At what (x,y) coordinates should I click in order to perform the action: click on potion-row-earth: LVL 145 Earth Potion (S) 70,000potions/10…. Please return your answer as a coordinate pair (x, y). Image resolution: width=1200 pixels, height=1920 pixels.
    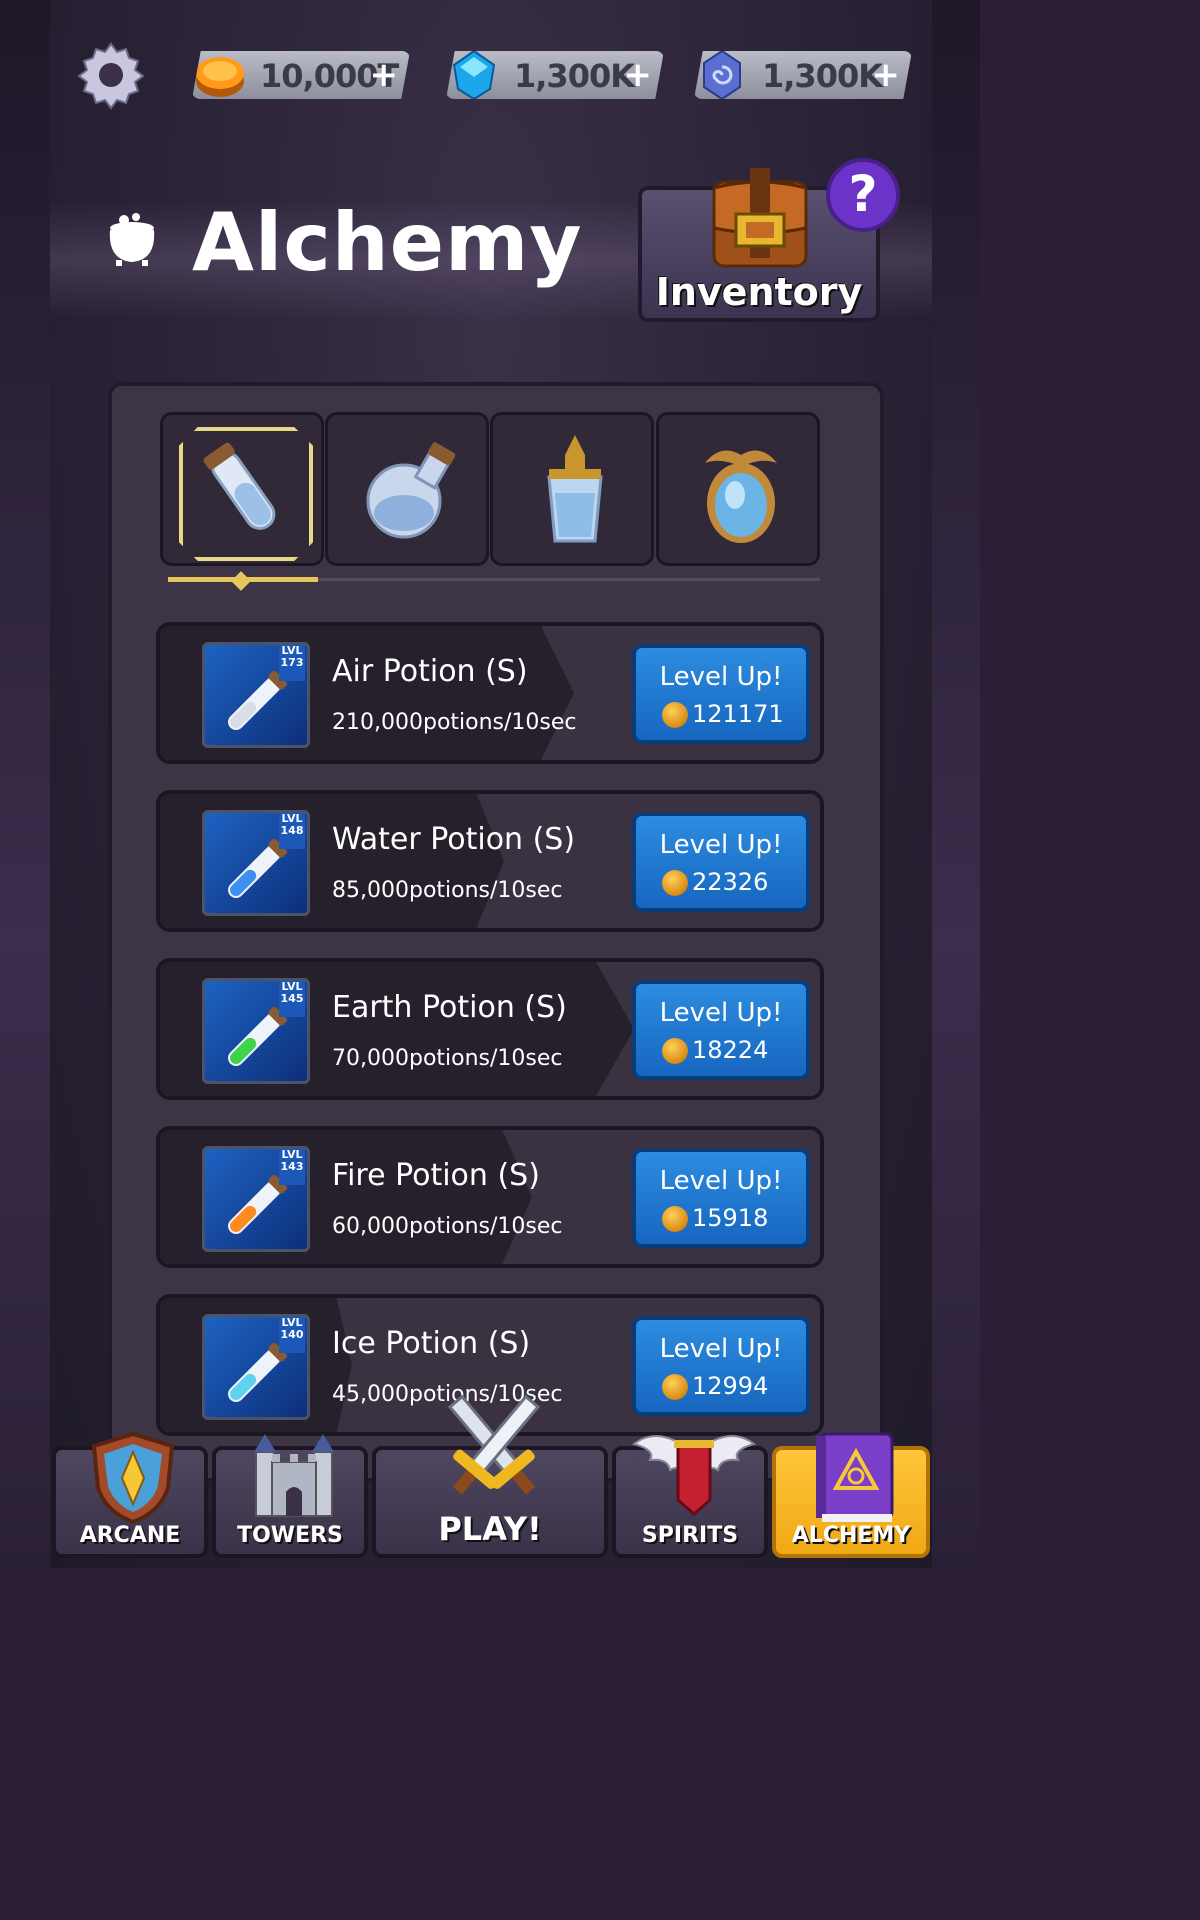
    Looking at the image, I should click on (490, 1029).